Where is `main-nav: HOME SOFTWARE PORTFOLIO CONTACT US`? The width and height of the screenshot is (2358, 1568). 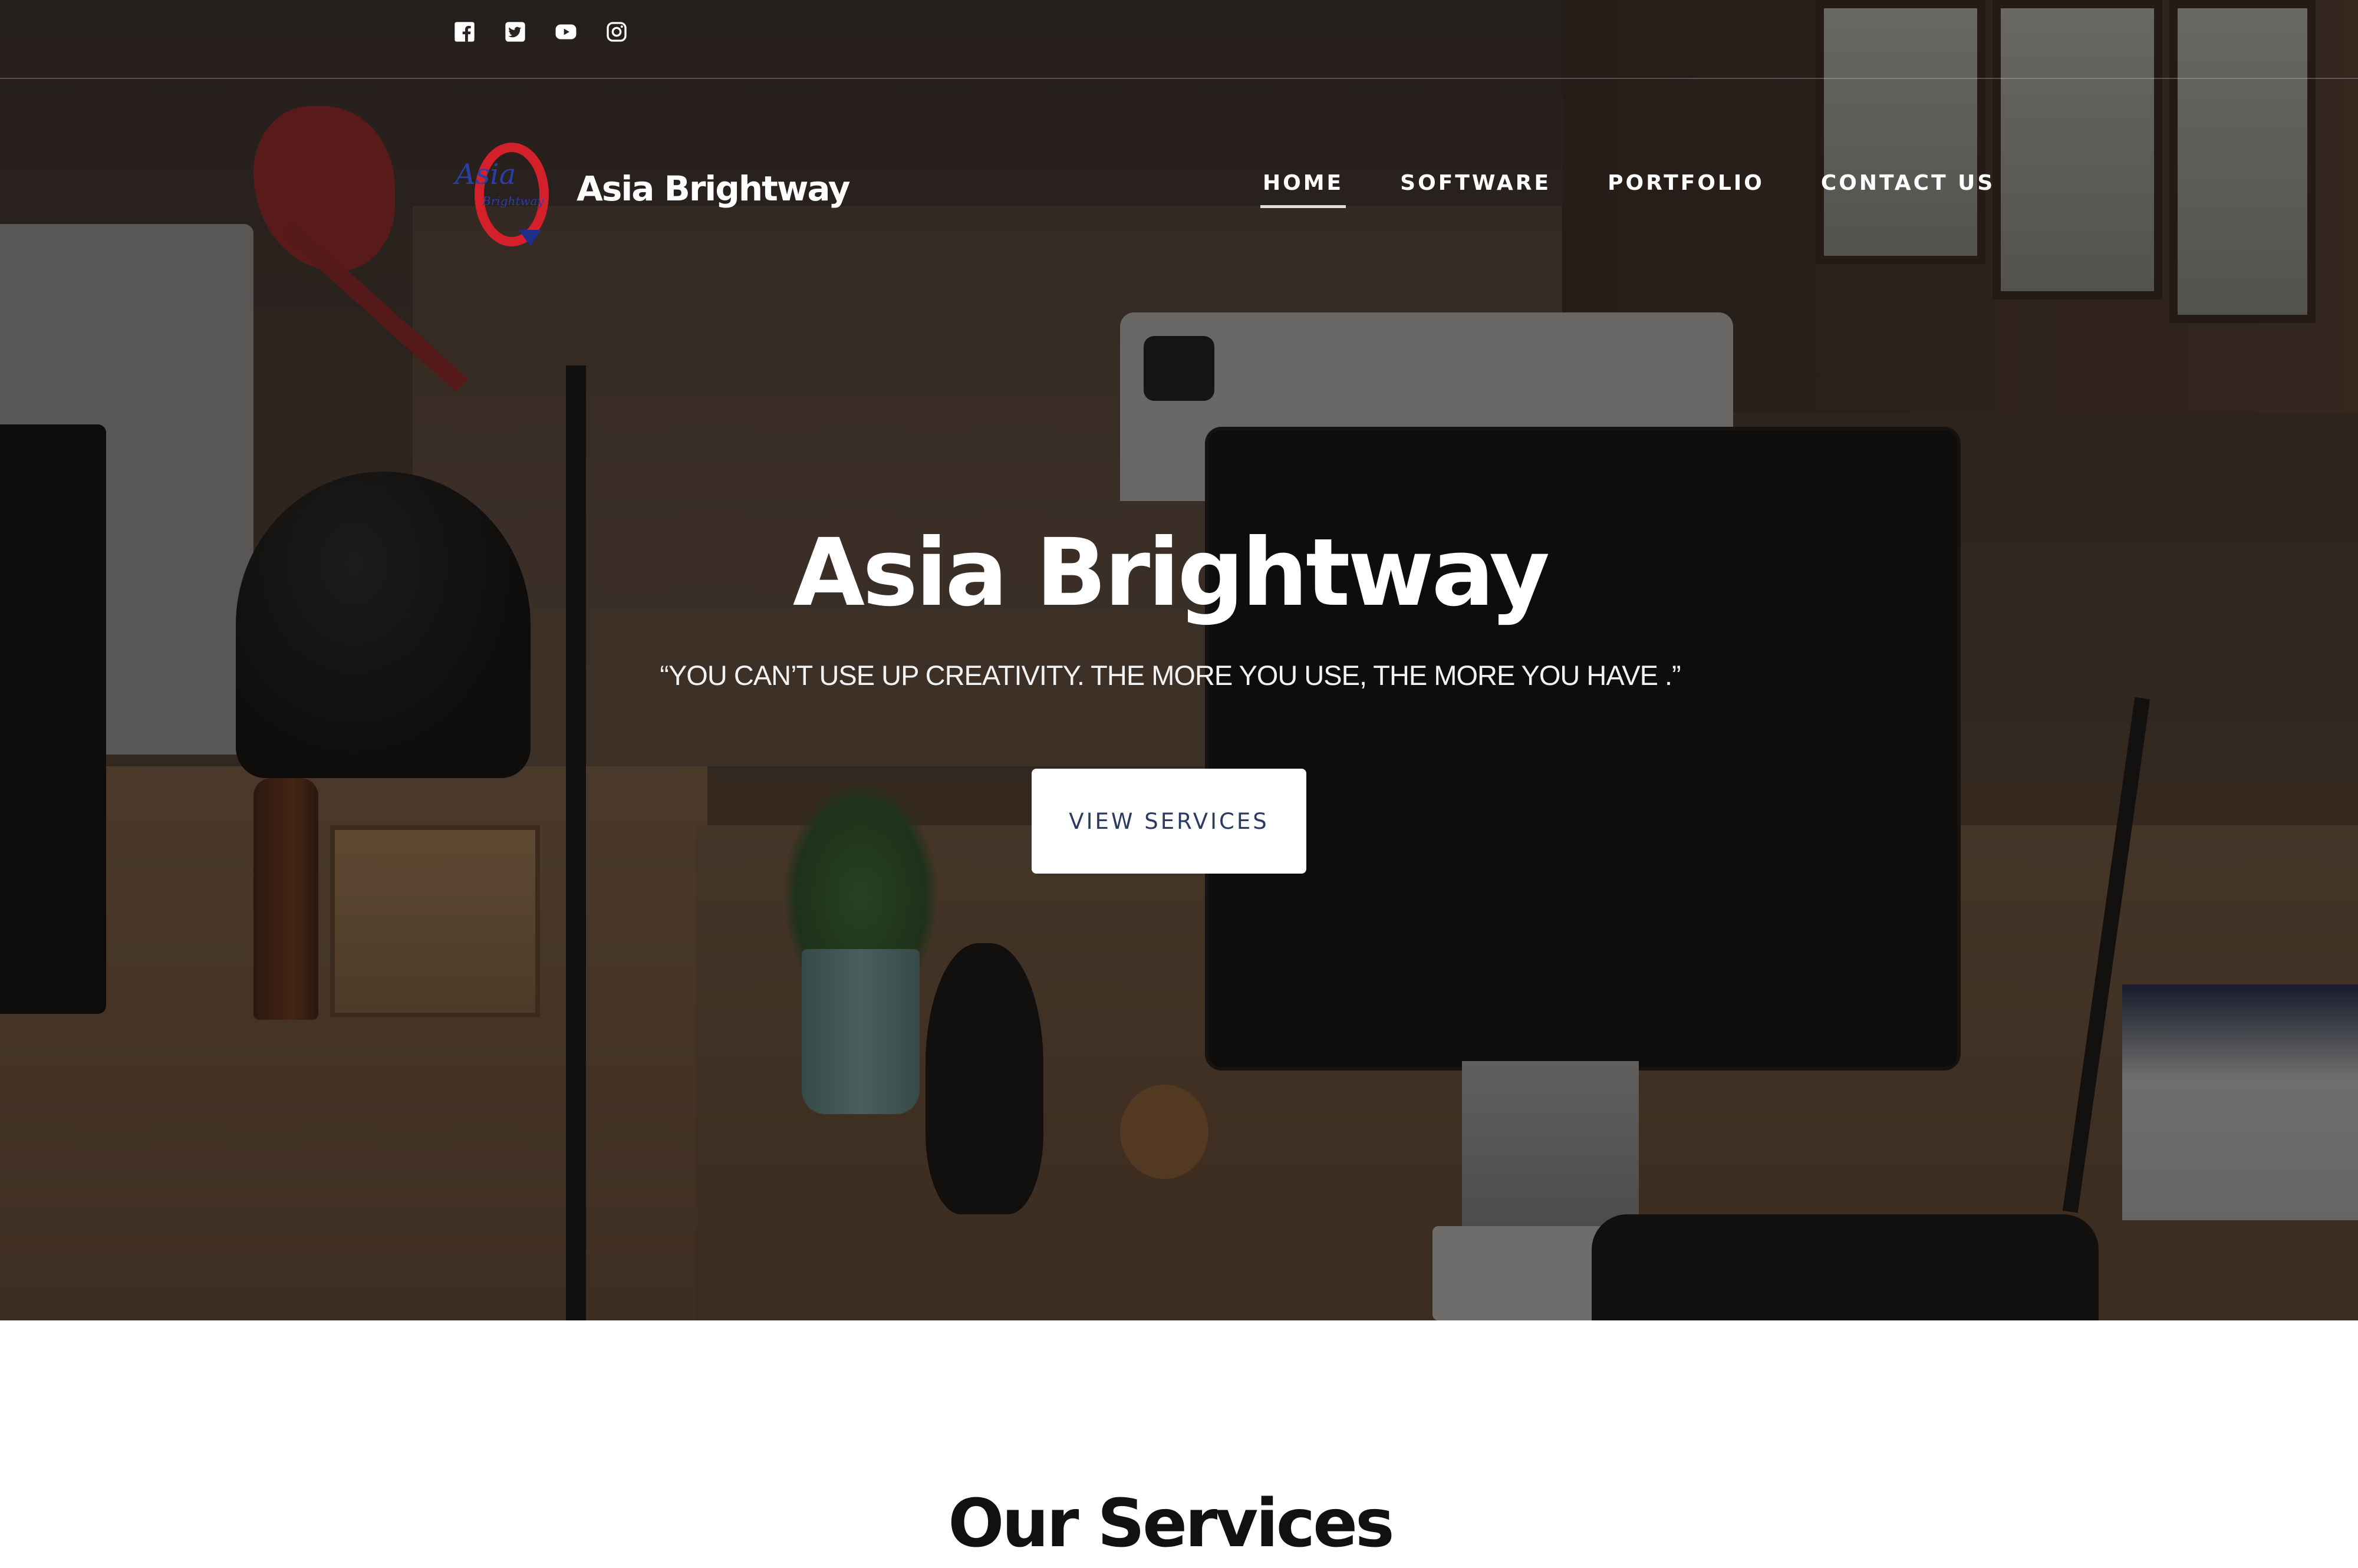
main-nav: HOME SOFTWARE PORTFOLIO CONTACT US is located at coordinates (1650, 189).